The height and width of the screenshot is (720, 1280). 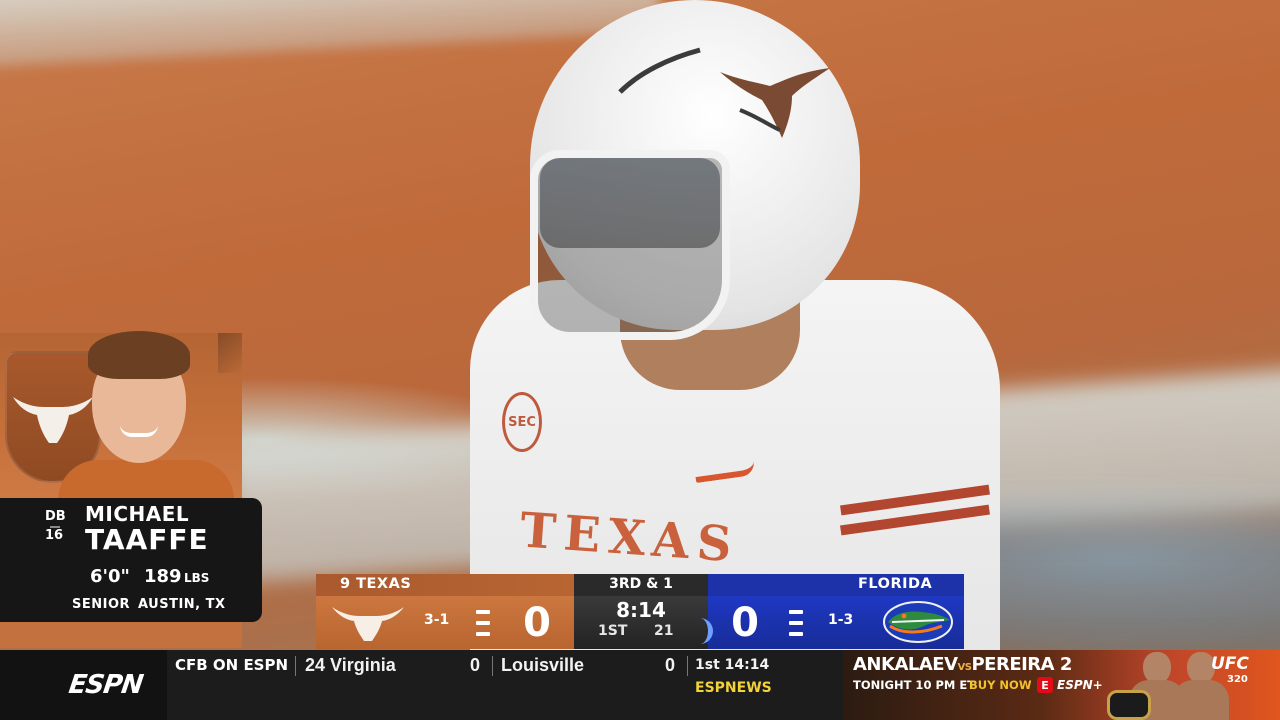 I want to click on game-clock: 8:14, so click(x=641, y=610).